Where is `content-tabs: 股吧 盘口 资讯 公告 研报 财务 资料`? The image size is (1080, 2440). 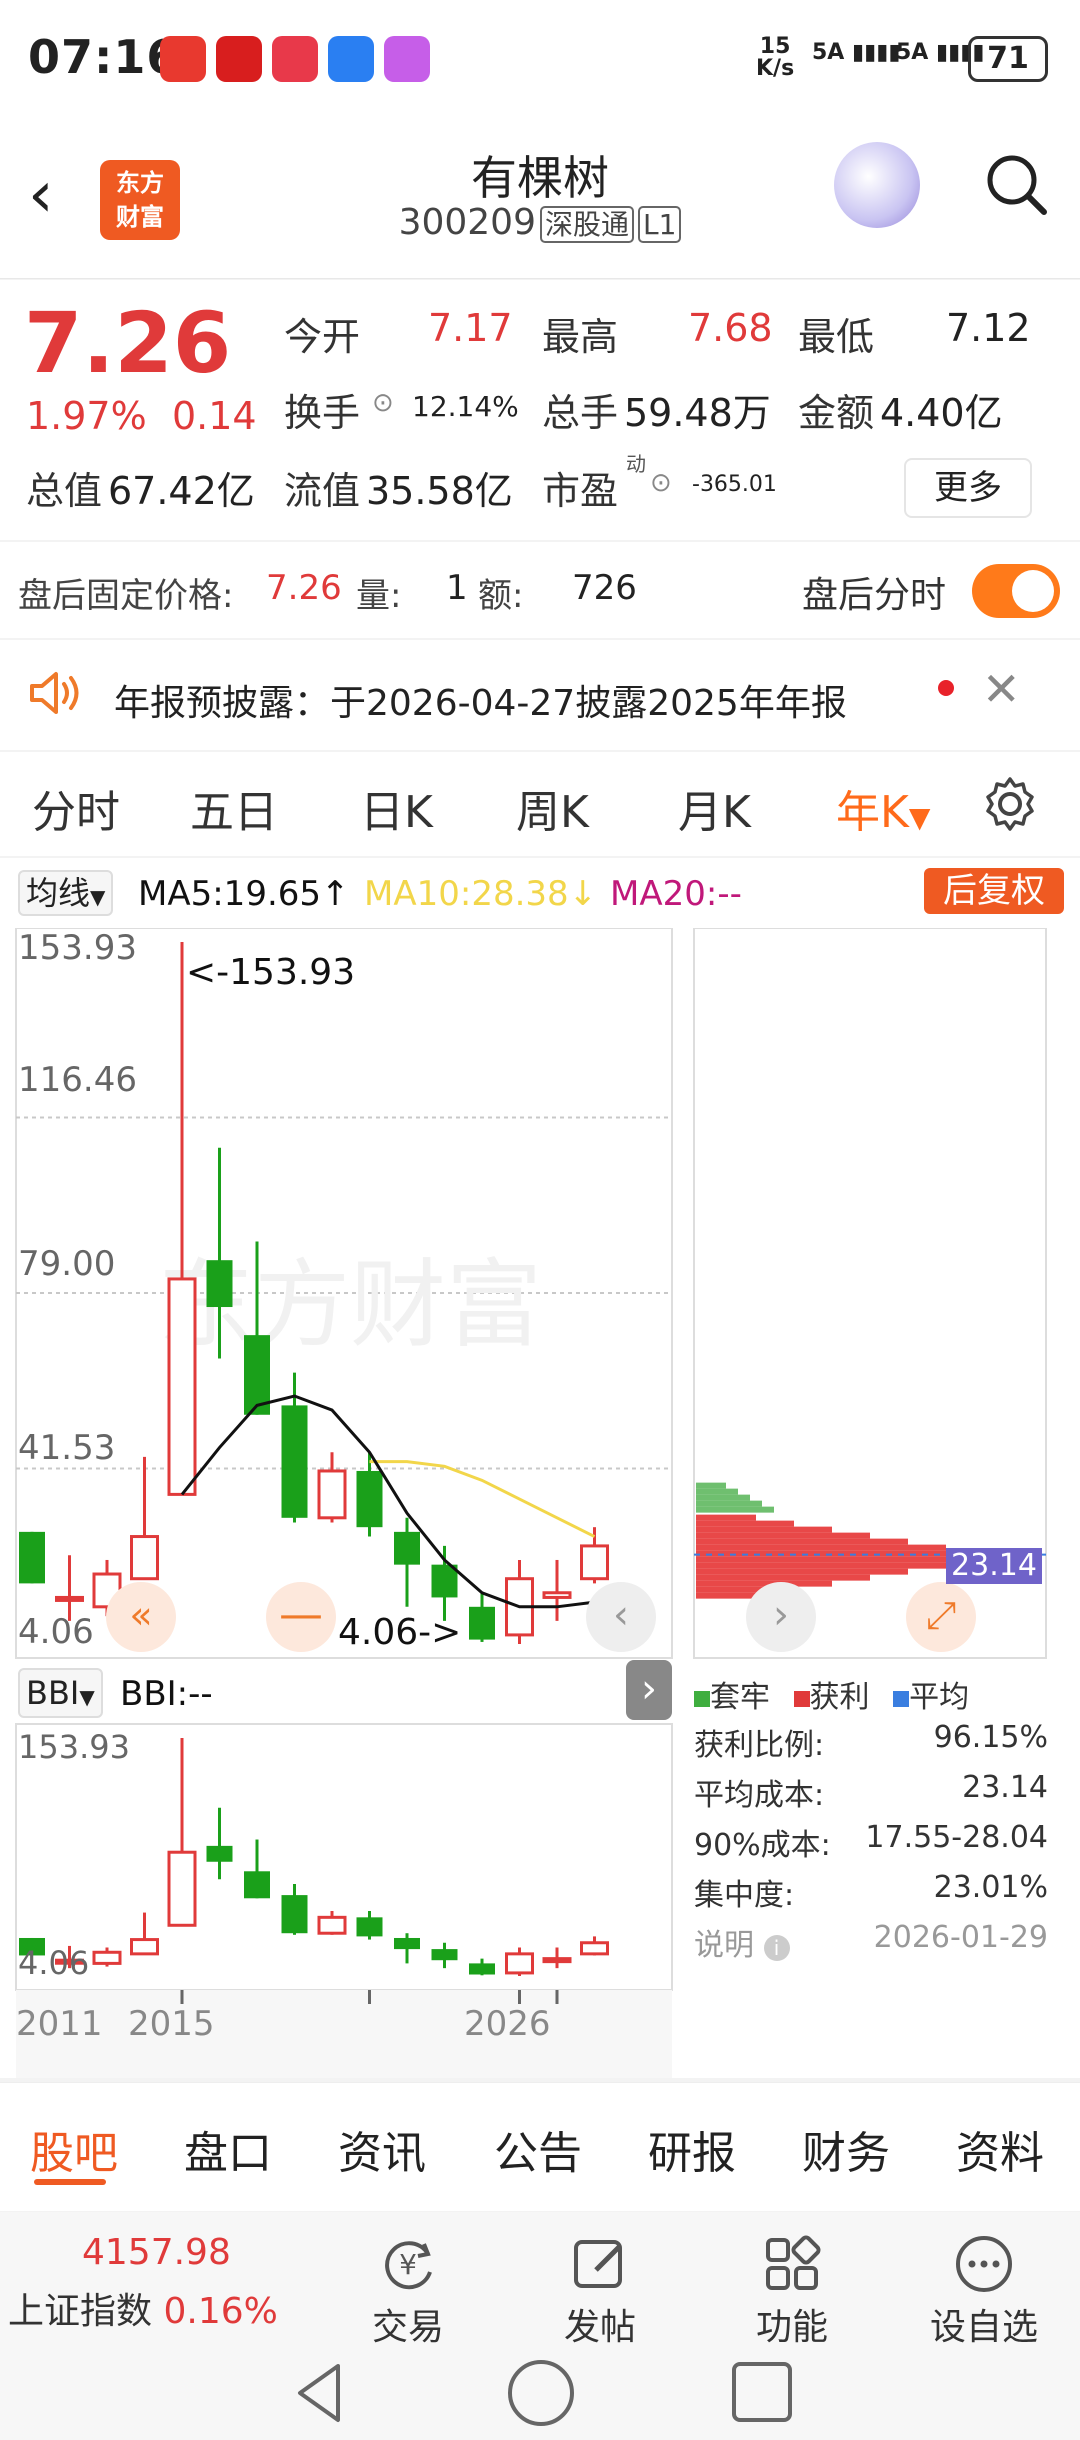 content-tabs: 股吧 盘口 资讯 公告 研报 财务 资料 is located at coordinates (540, 2146).